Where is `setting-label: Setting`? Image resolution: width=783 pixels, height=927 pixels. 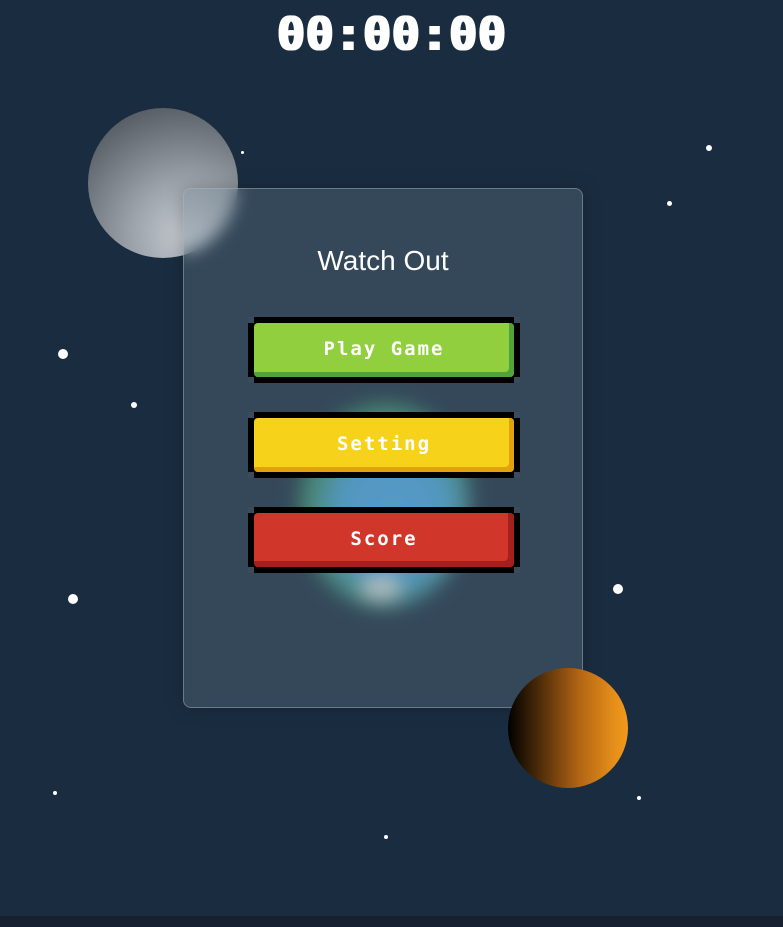
setting-label: Setting is located at coordinates (384, 445).